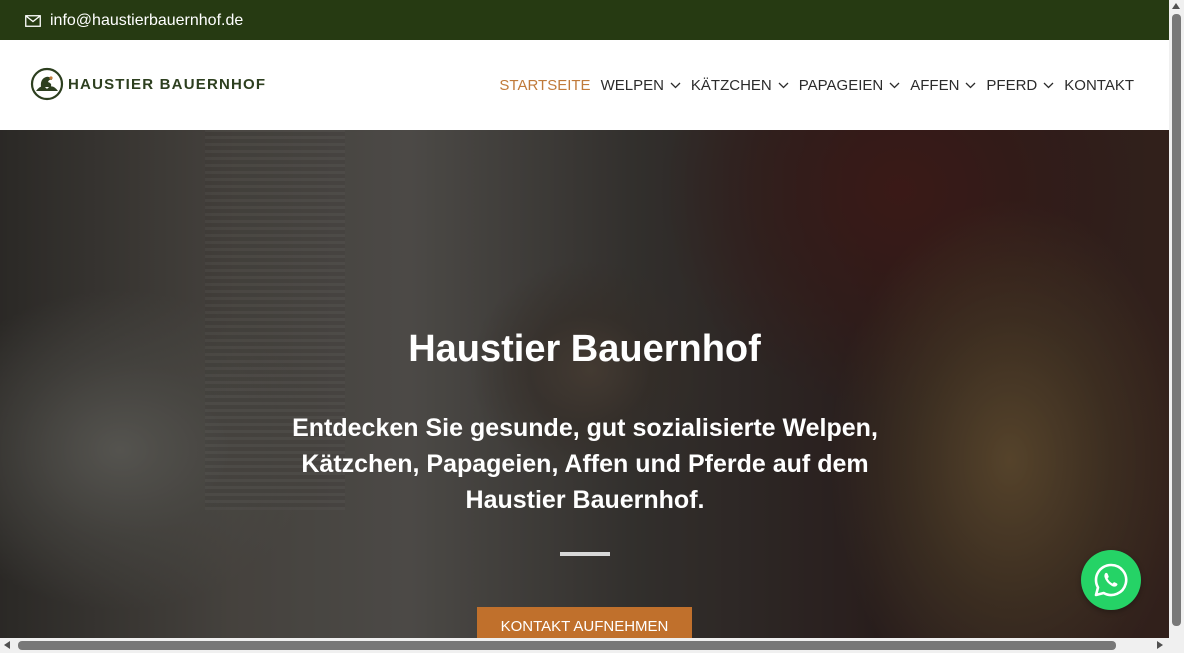  Describe the element at coordinates (841, 85) in the screenshot. I see `nav-item-label: PAPAGEIEN` at that location.